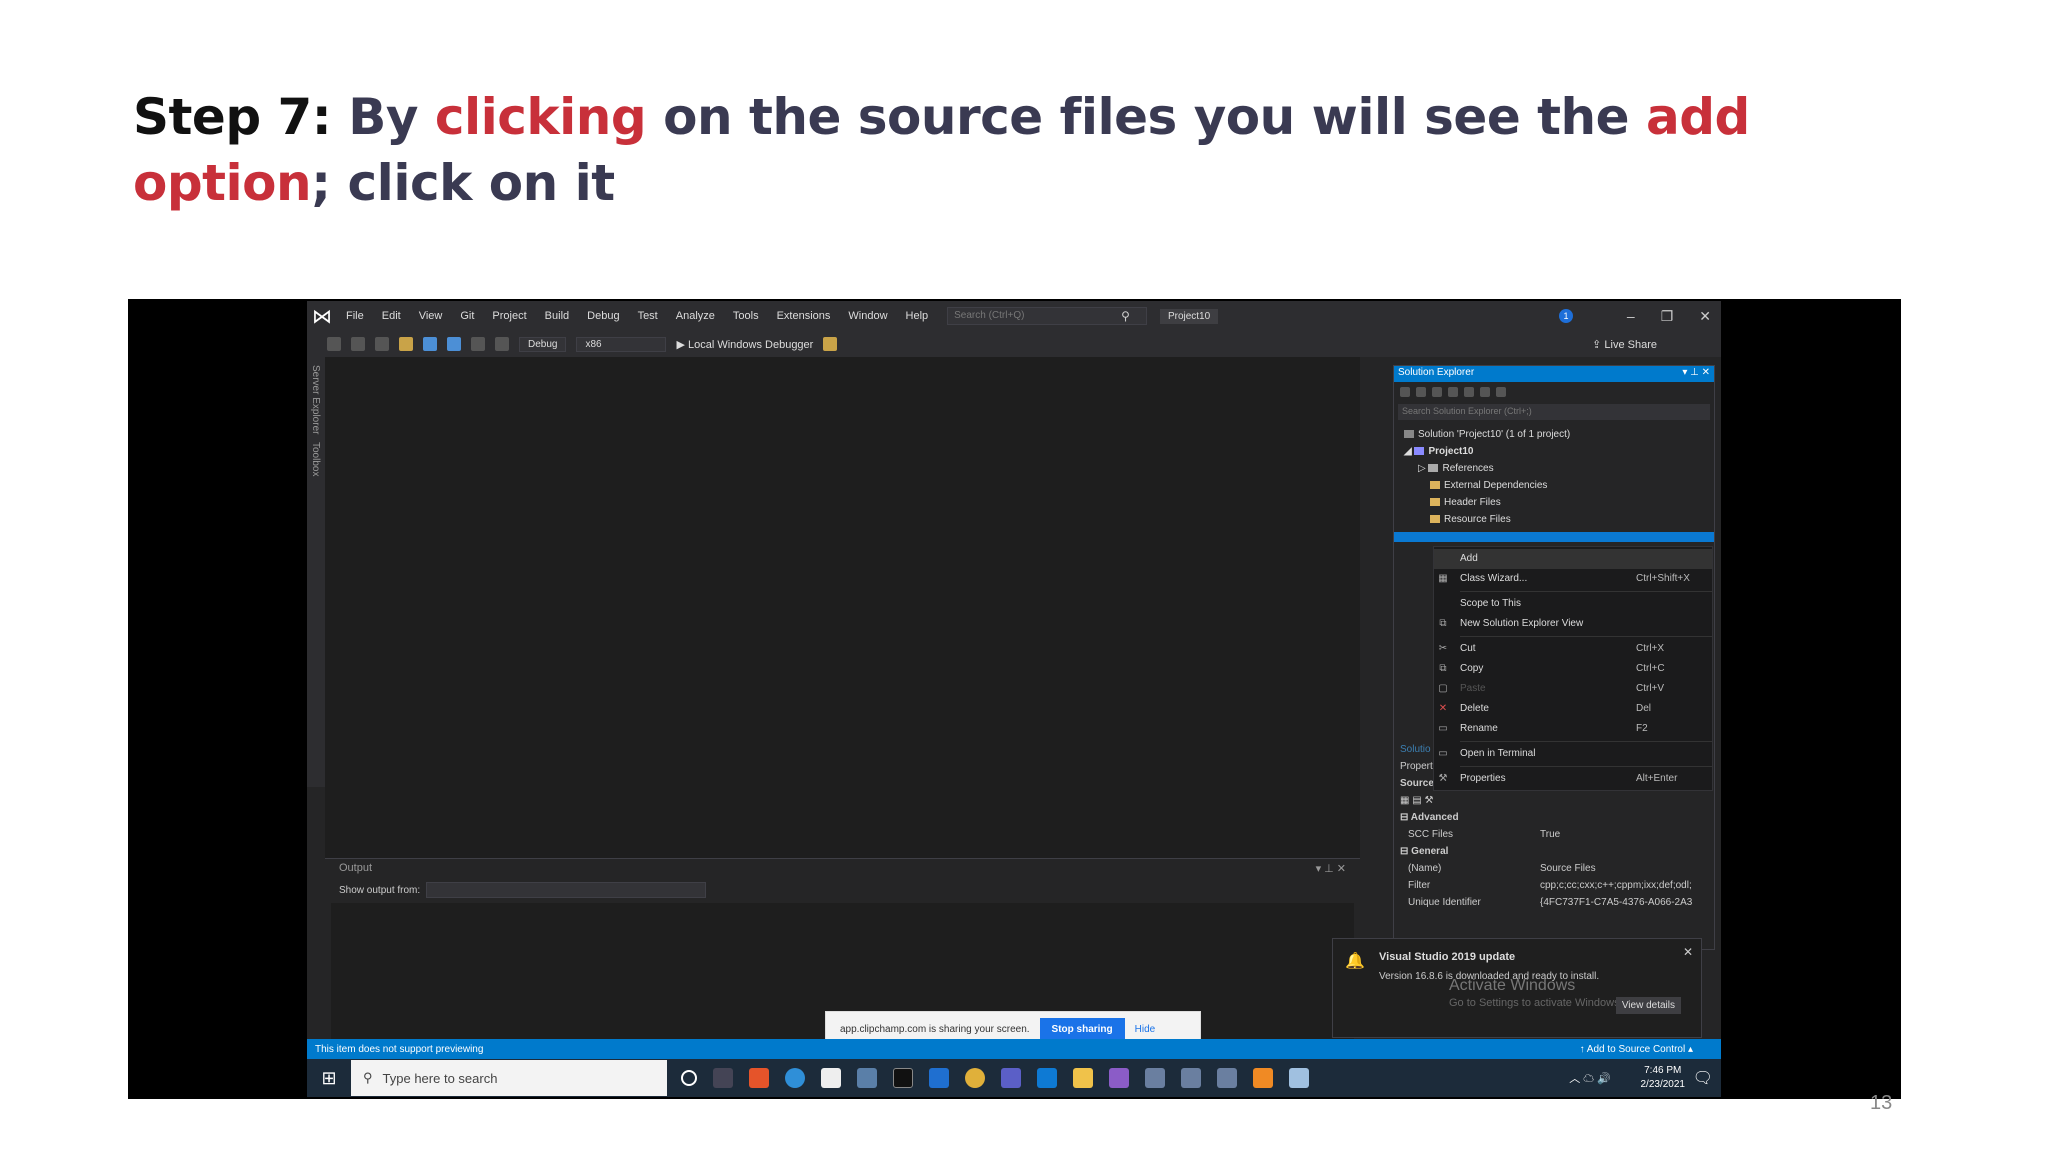 The image size is (2048, 1152). Describe the element at coordinates (1573, 779) in the screenshot. I see `context-menu-item-properties: ⚒ Properties Alt+Enter` at that location.